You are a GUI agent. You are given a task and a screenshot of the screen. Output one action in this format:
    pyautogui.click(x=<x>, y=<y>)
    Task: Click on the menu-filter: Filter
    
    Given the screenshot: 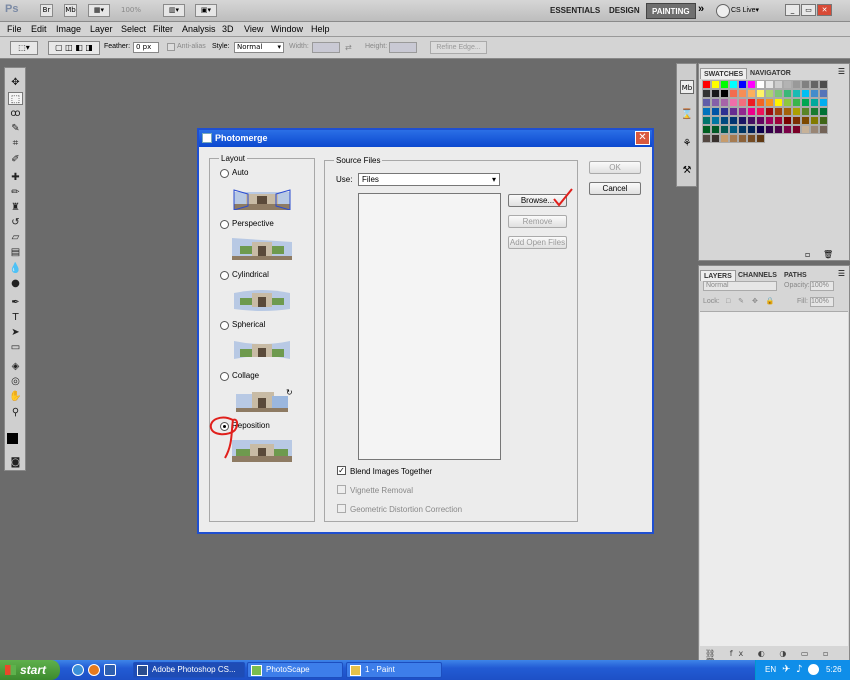 What is the action you would take?
    pyautogui.click(x=163, y=29)
    